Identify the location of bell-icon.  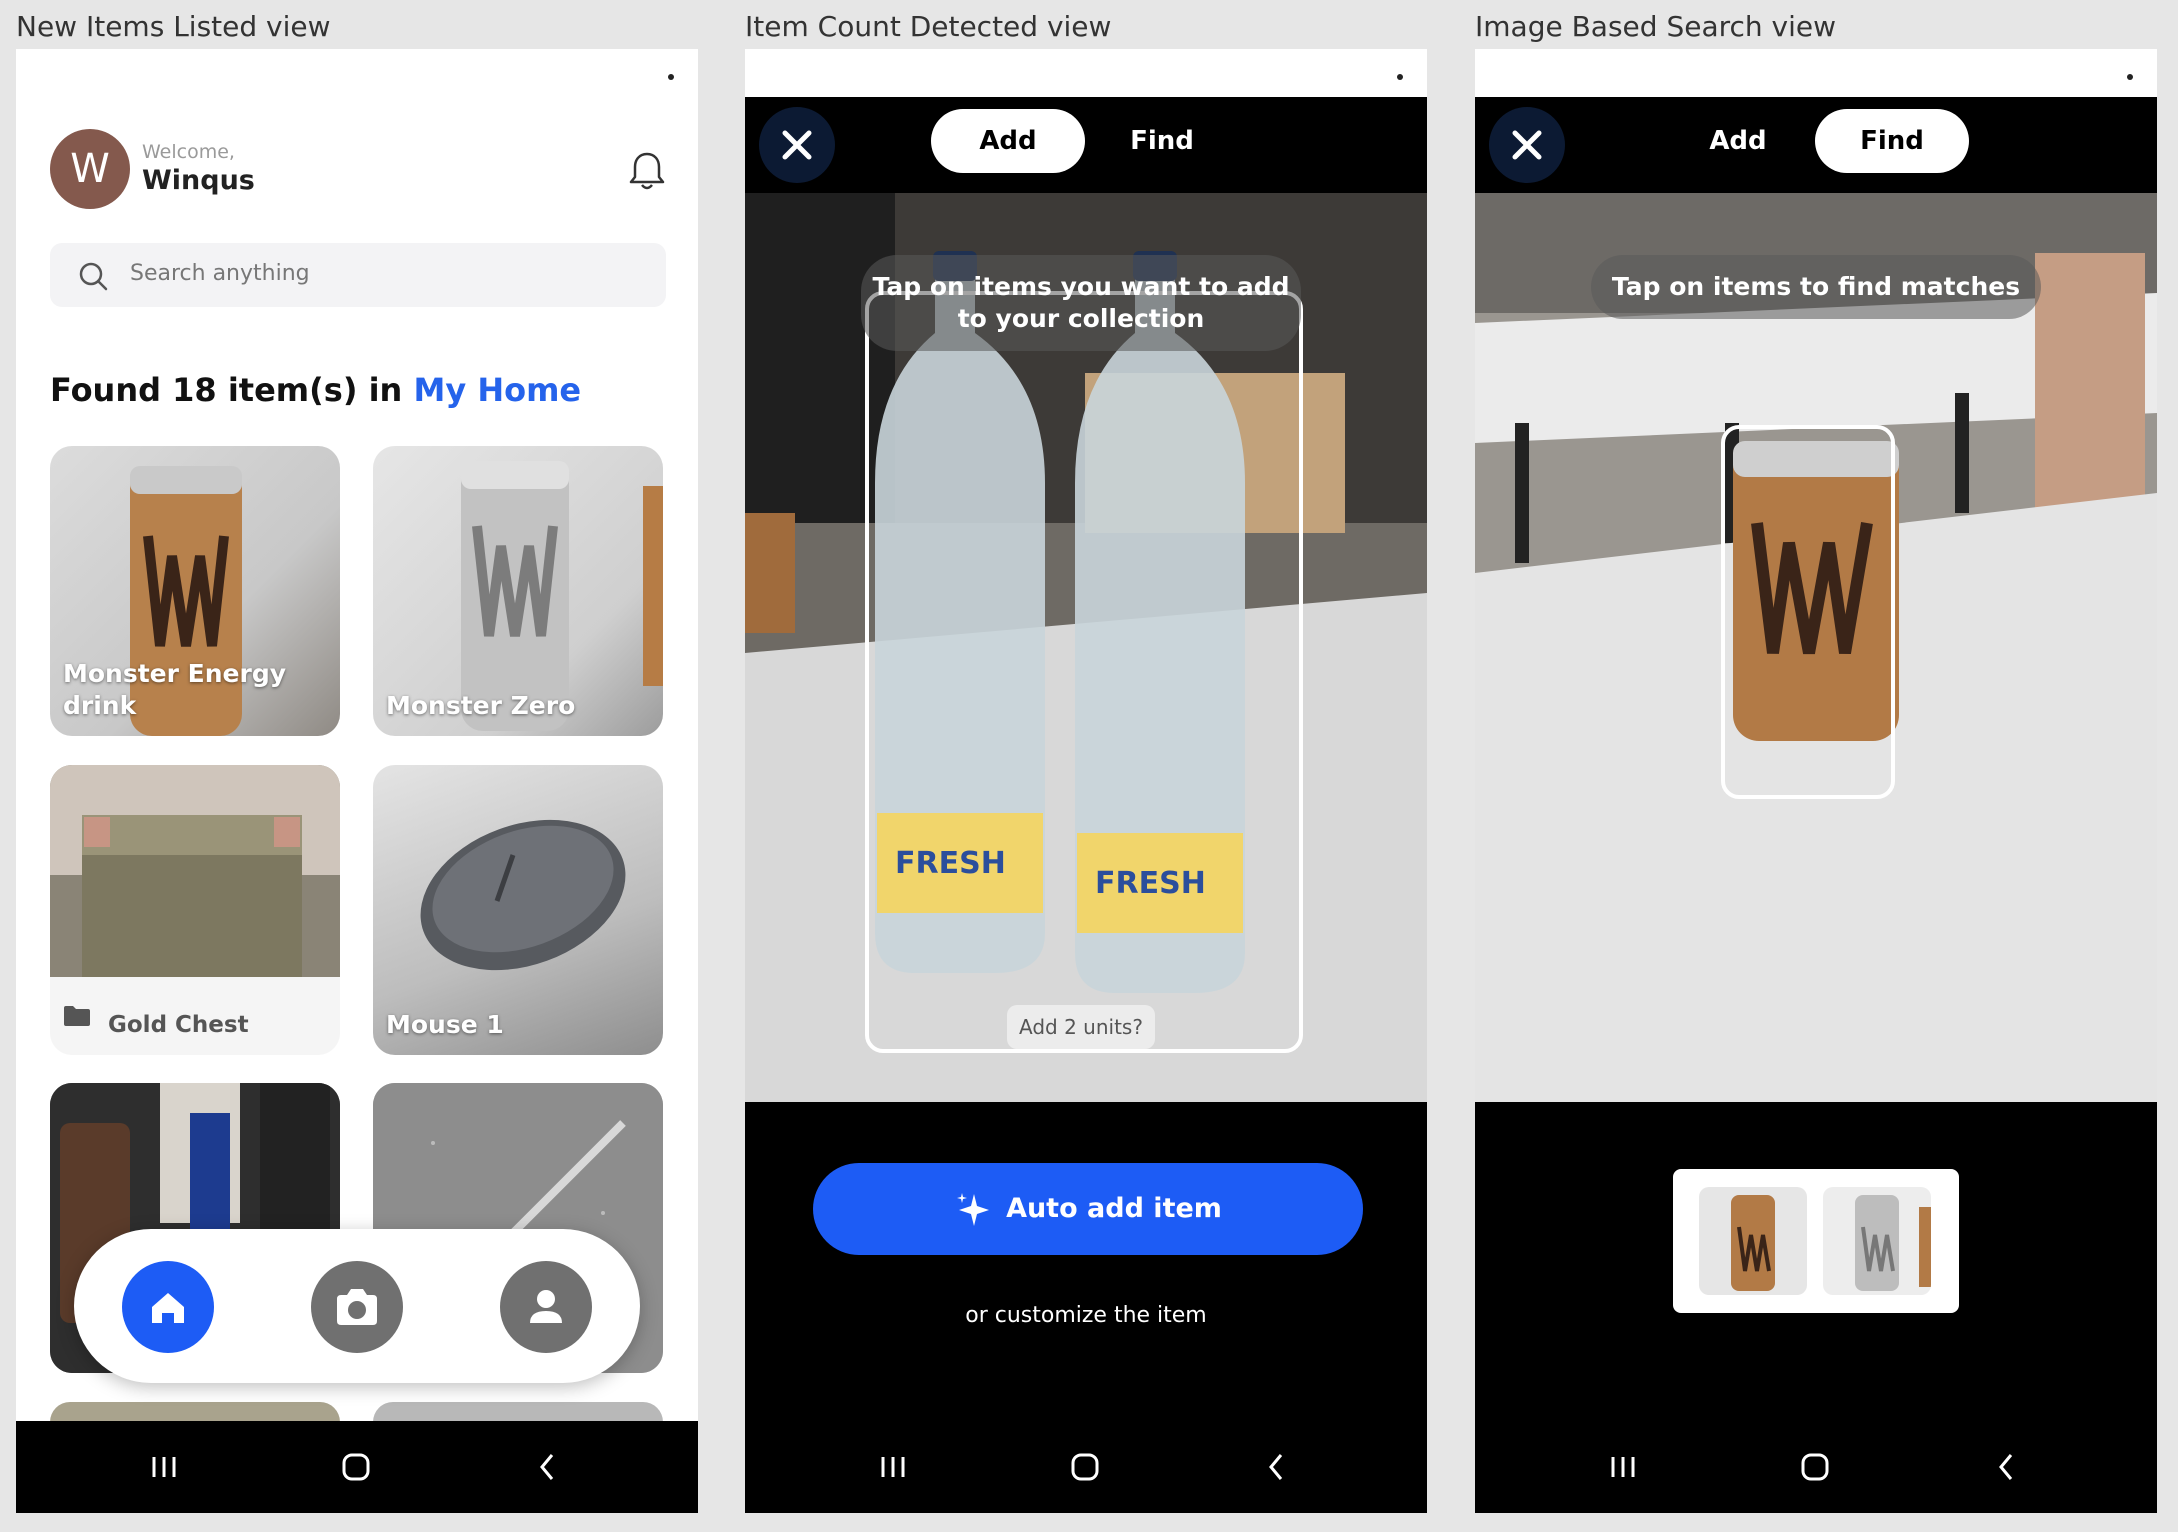
(647, 171).